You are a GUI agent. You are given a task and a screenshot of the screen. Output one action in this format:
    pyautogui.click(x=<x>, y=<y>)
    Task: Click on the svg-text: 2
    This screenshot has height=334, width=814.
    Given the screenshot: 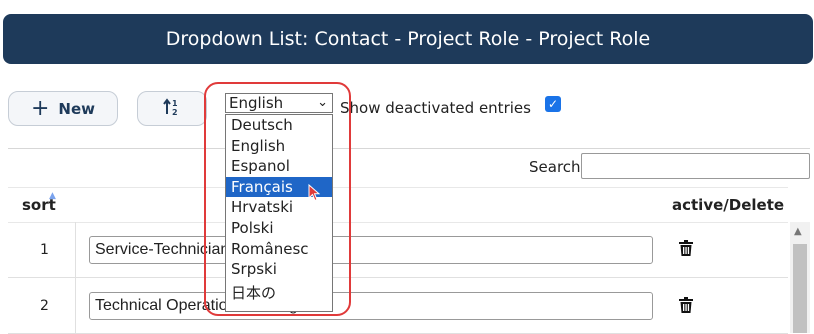 What is the action you would take?
    pyautogui.click(x=175, y=112)
    